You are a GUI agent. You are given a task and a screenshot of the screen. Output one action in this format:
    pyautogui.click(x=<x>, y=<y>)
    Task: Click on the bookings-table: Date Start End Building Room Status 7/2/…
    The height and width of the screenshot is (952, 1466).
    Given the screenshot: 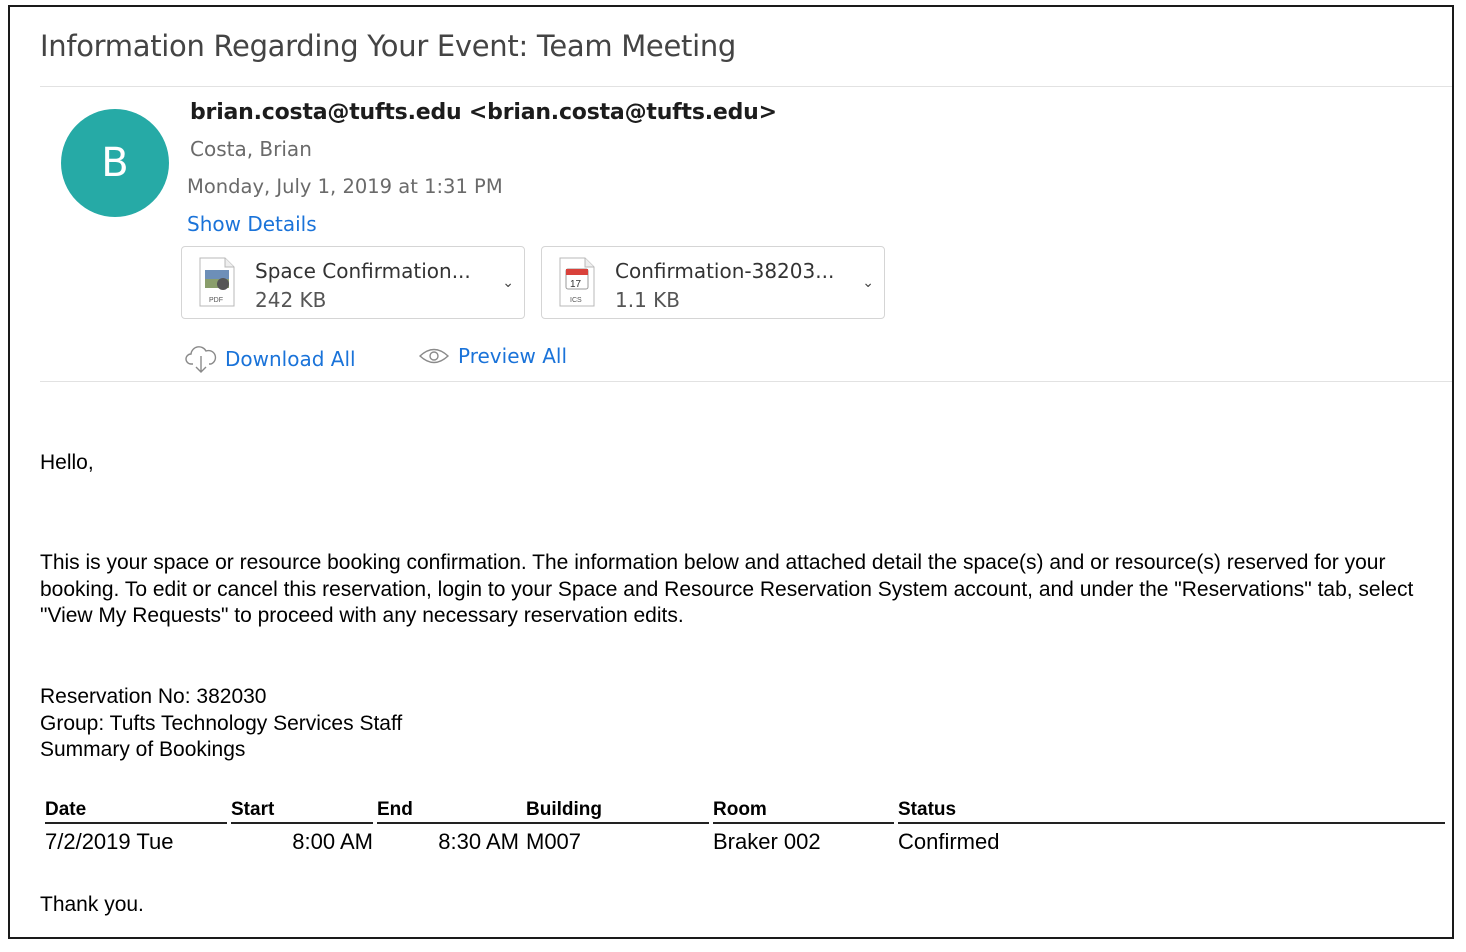 What is the action you would take?
    pyautogui.click(x=745, y=828)
    